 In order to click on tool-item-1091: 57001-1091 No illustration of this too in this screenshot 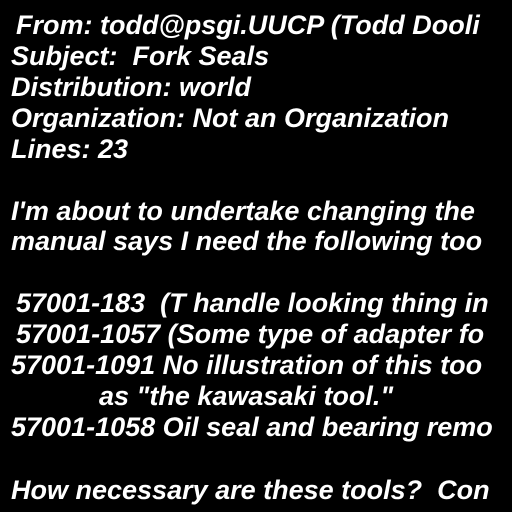, I will do `click(247, 365)`.